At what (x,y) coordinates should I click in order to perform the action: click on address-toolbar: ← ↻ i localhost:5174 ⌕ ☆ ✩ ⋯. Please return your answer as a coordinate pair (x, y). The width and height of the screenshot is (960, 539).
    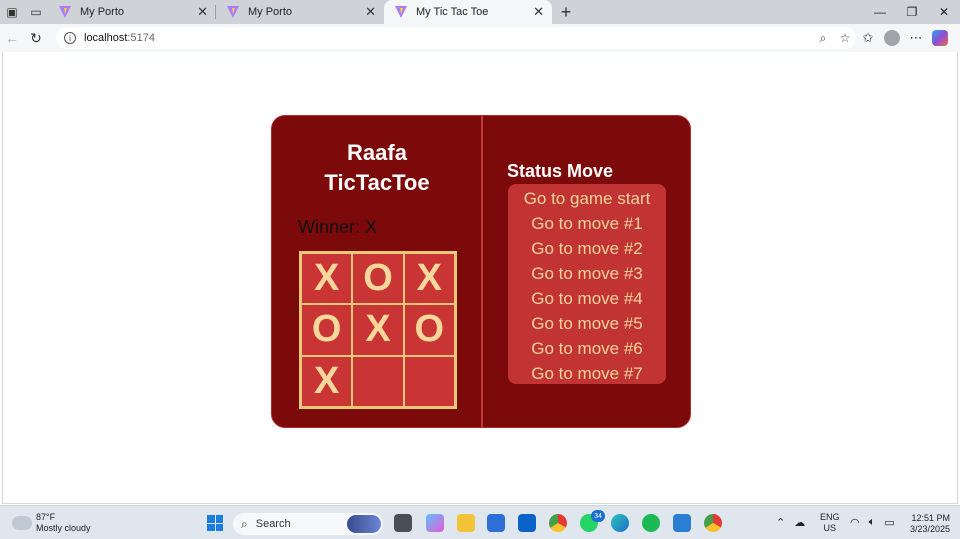
    Looking at the image, I should click on (480, 38).